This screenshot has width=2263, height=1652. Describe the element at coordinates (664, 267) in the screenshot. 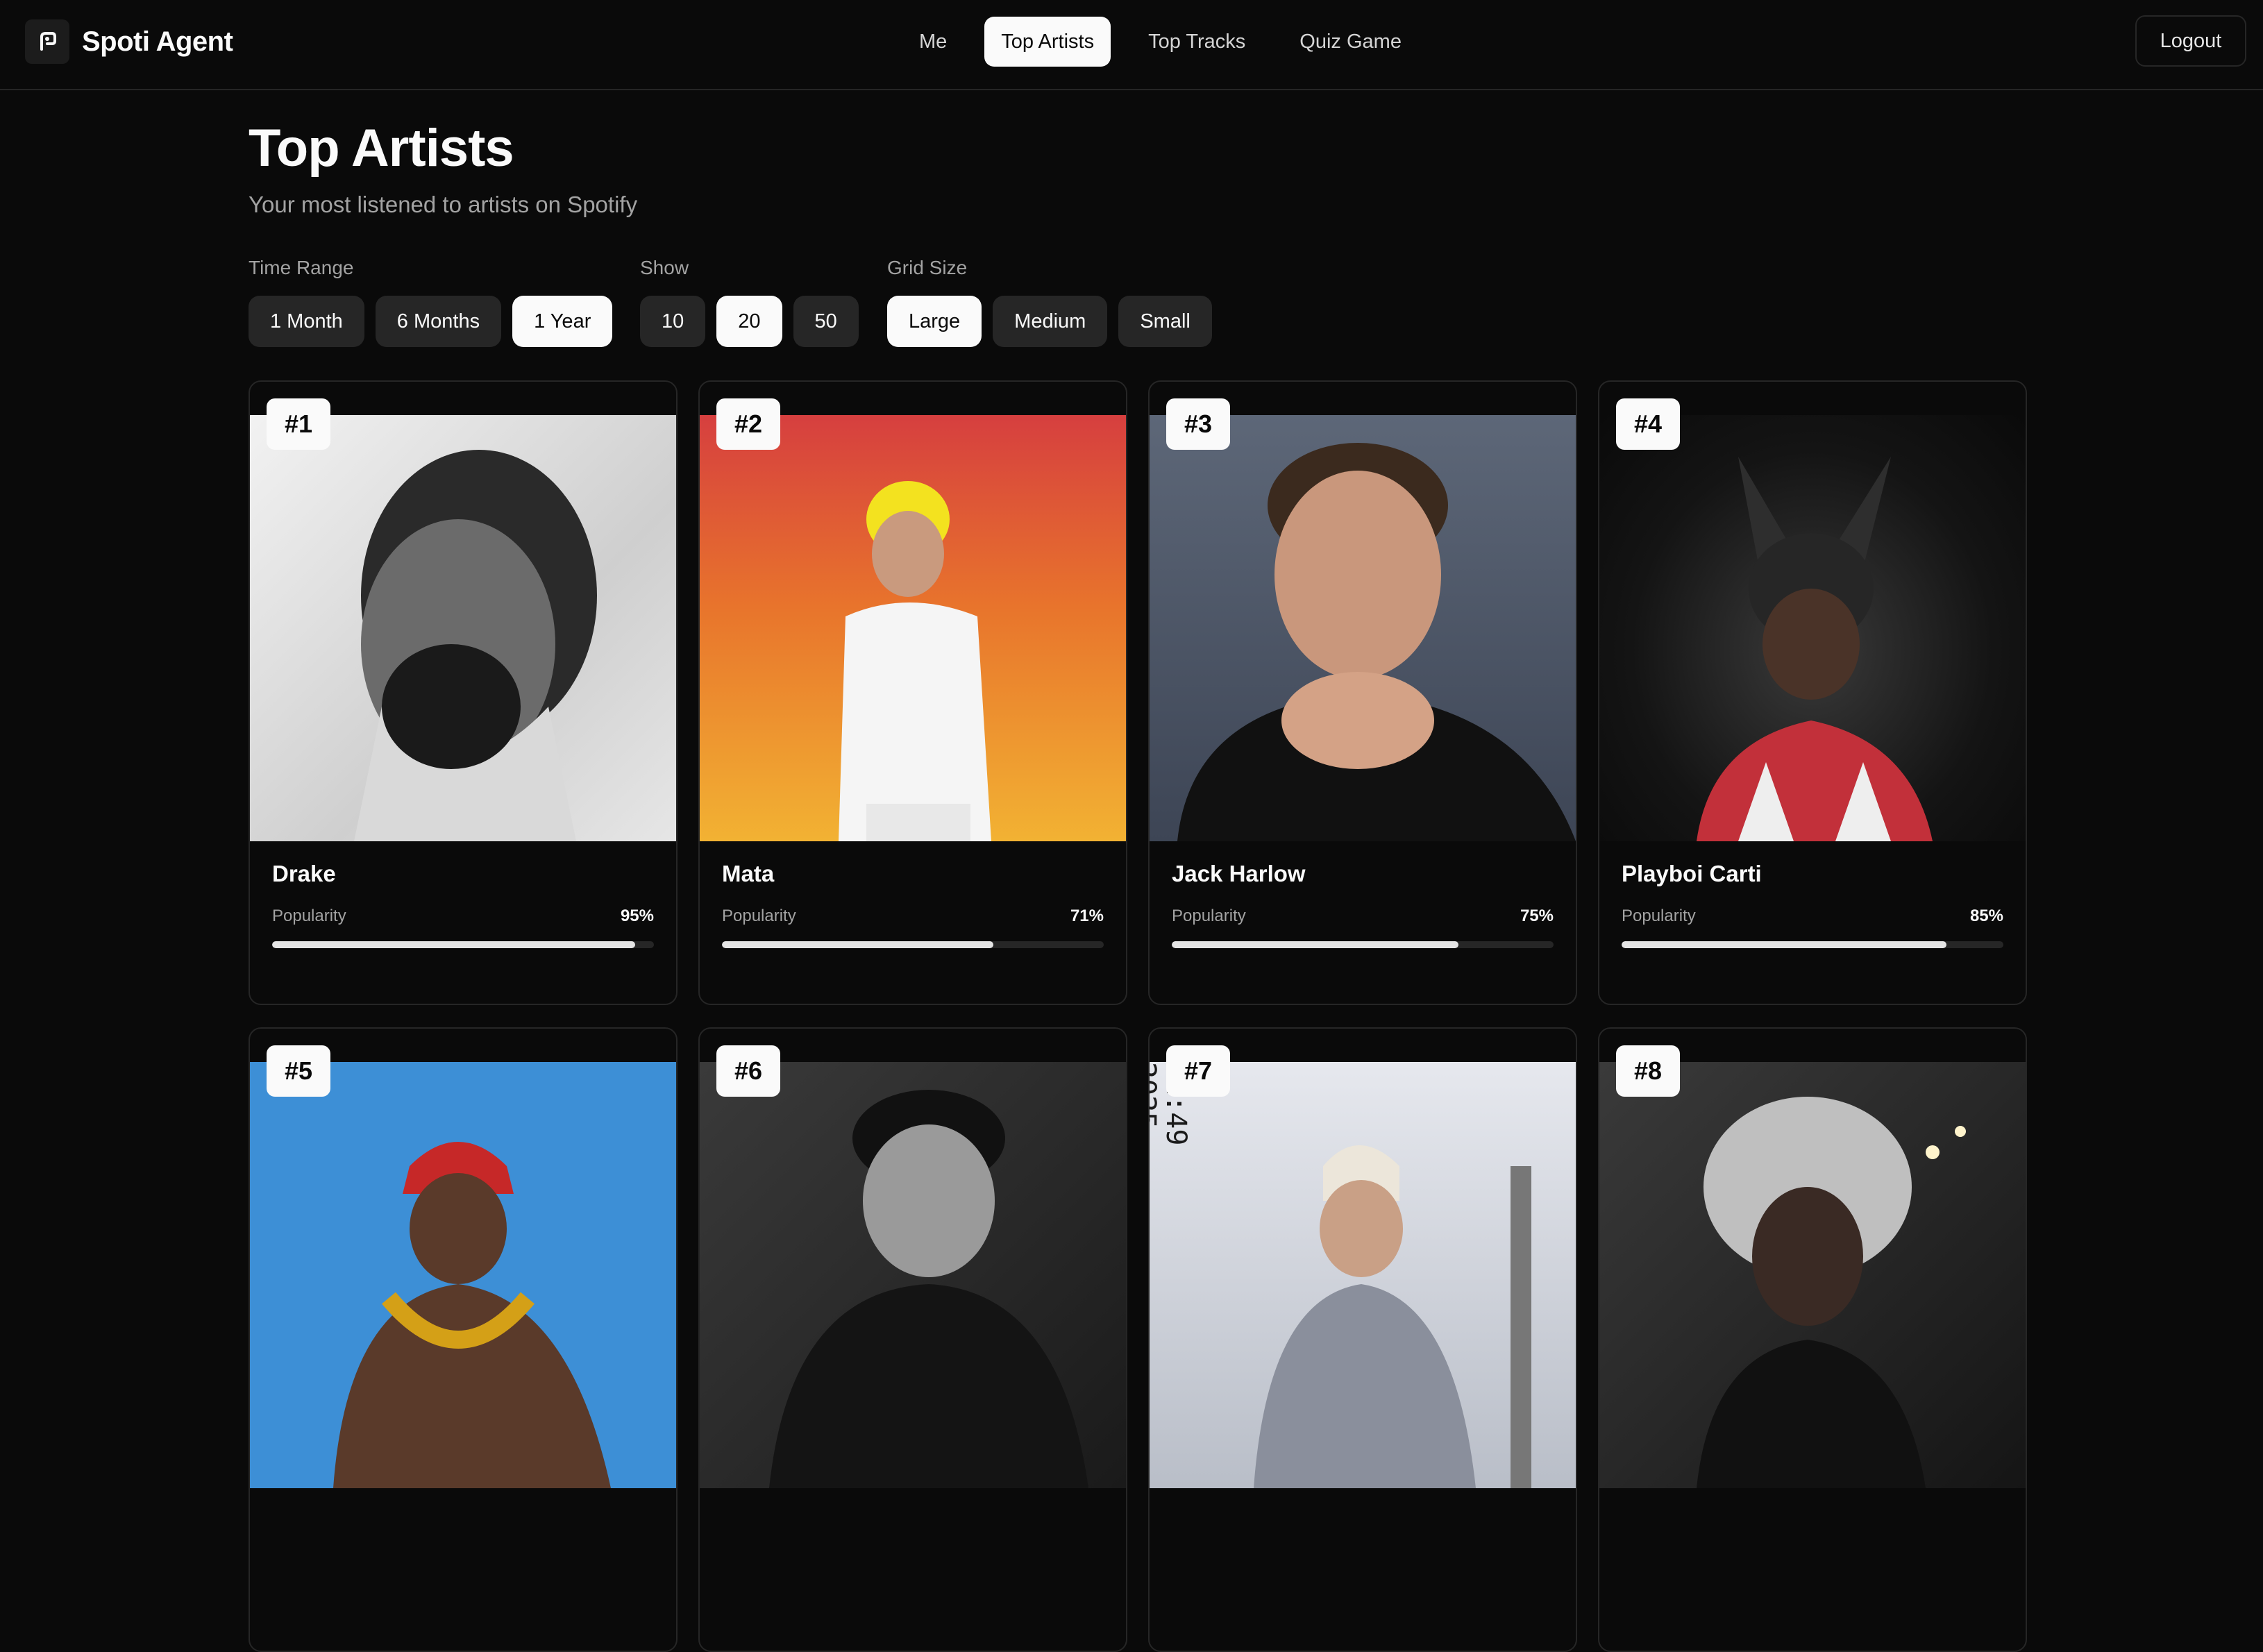

I see `show-label: Show` at that location.